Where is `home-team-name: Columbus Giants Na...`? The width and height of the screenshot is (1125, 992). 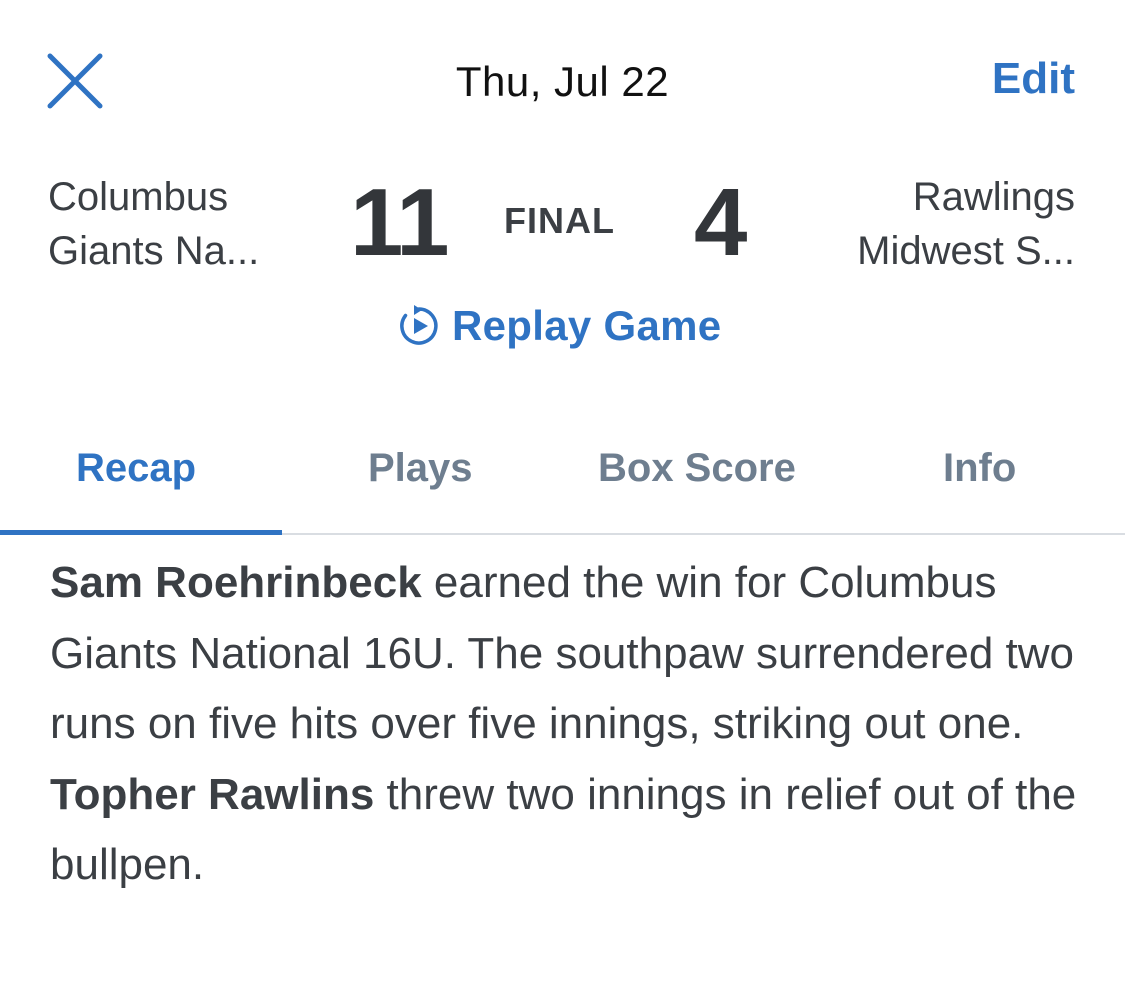
home-team-name: Columbus Giants Na... is located at coordinates (183, 224).